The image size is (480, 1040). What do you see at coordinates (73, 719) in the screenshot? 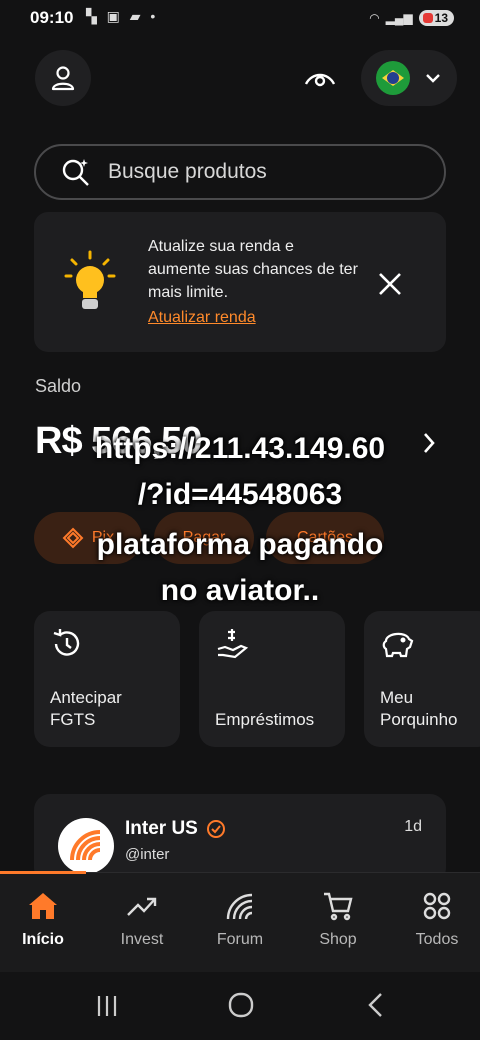
I see `card-label-line2: FGTS` at bounding box center [73, 719].